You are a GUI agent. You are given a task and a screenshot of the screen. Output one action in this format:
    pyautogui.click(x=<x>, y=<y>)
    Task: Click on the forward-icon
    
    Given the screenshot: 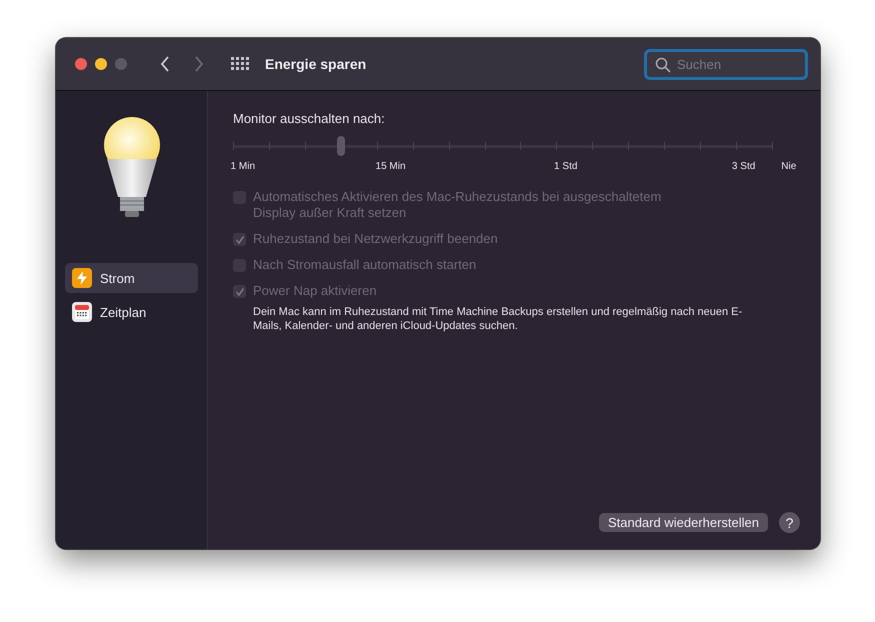 What is the action you would take?
    pyautogui.click(x=199, y=64)
    